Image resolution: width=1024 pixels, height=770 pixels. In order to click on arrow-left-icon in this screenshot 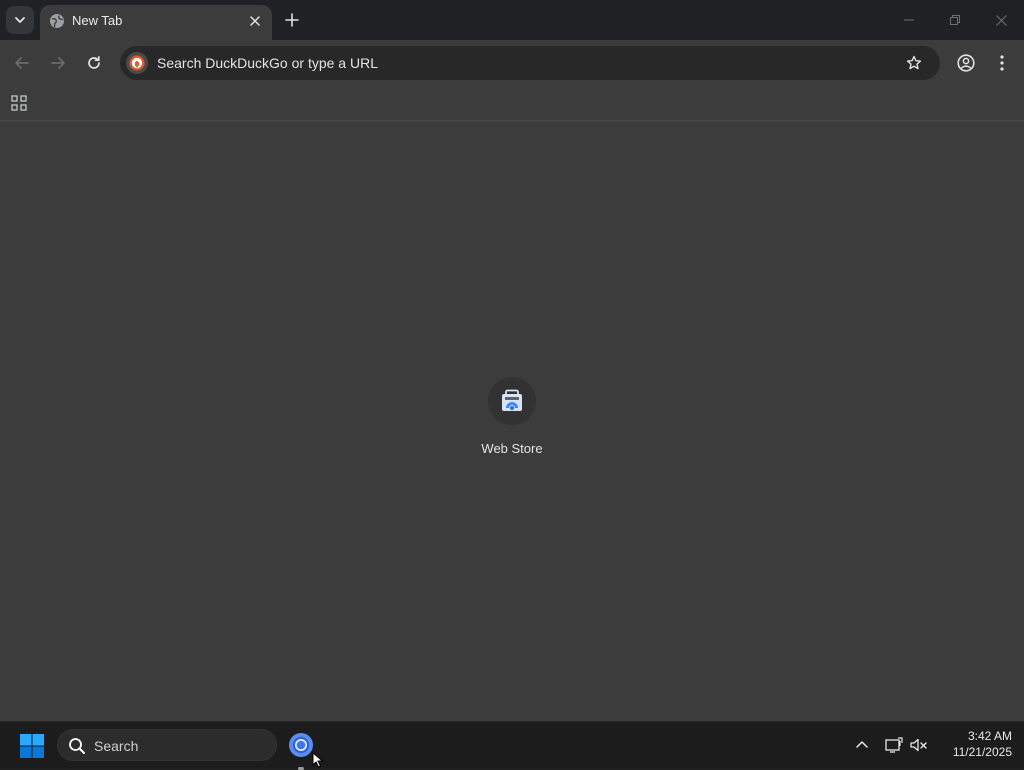, I will do `click(22, 63)`.